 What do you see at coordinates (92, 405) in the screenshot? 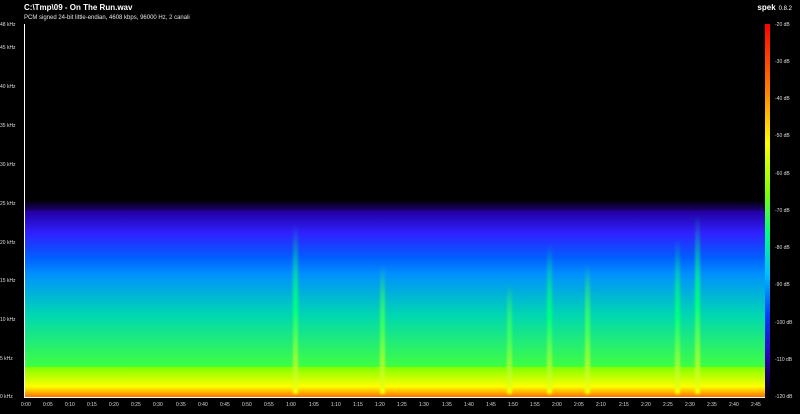
I see `x-tick-label: 0:15` at bounding box center [92, 405].